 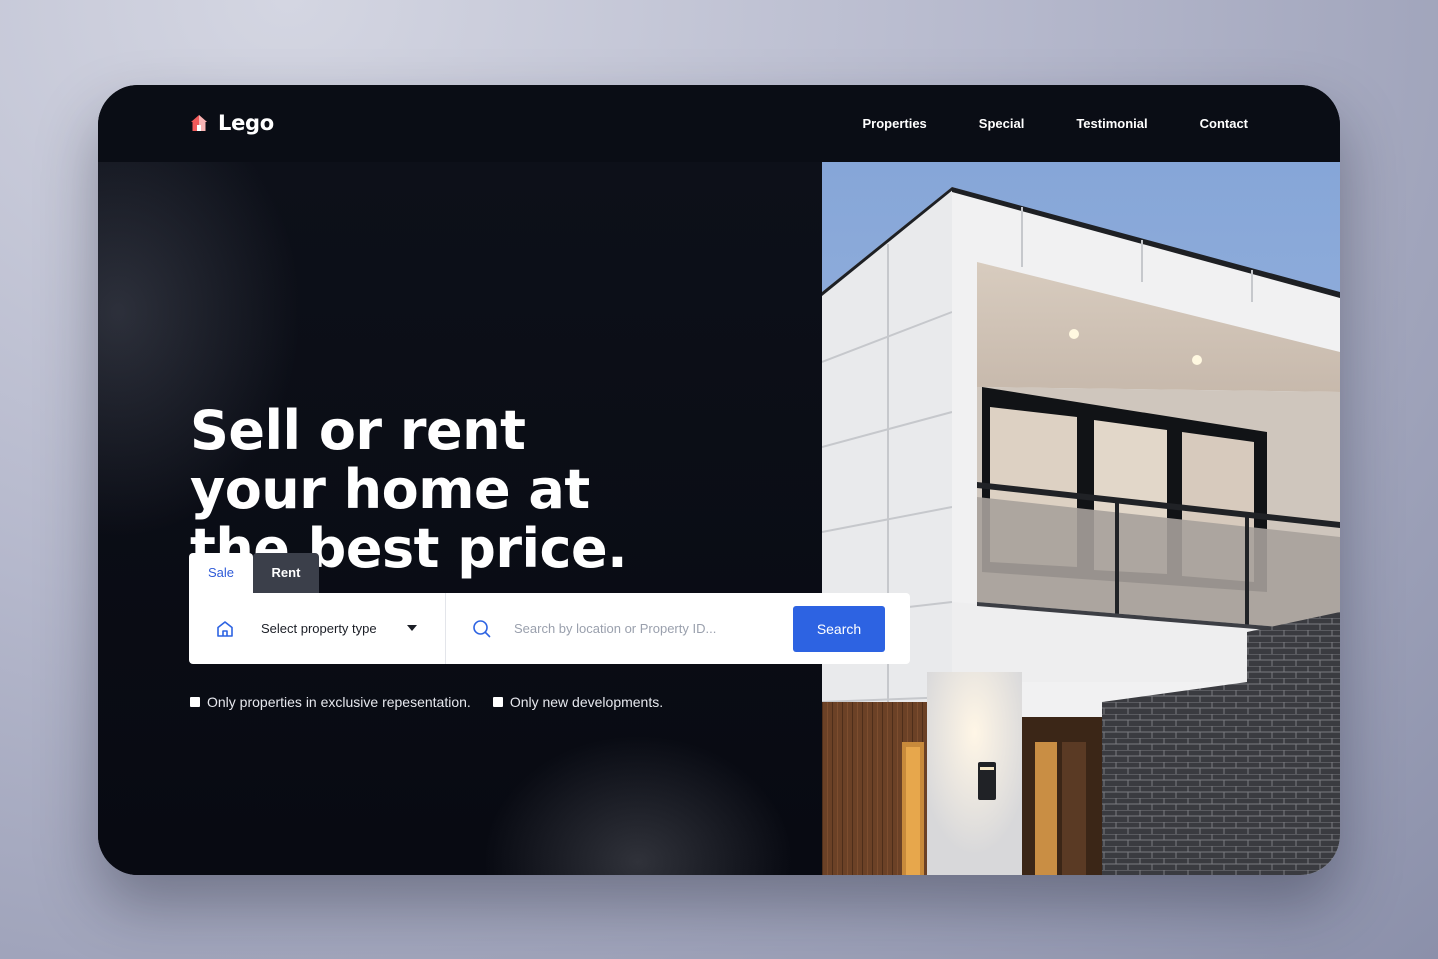 I want to click on filter-new-developments-label: Only new developments., so click(x=586, y=702).